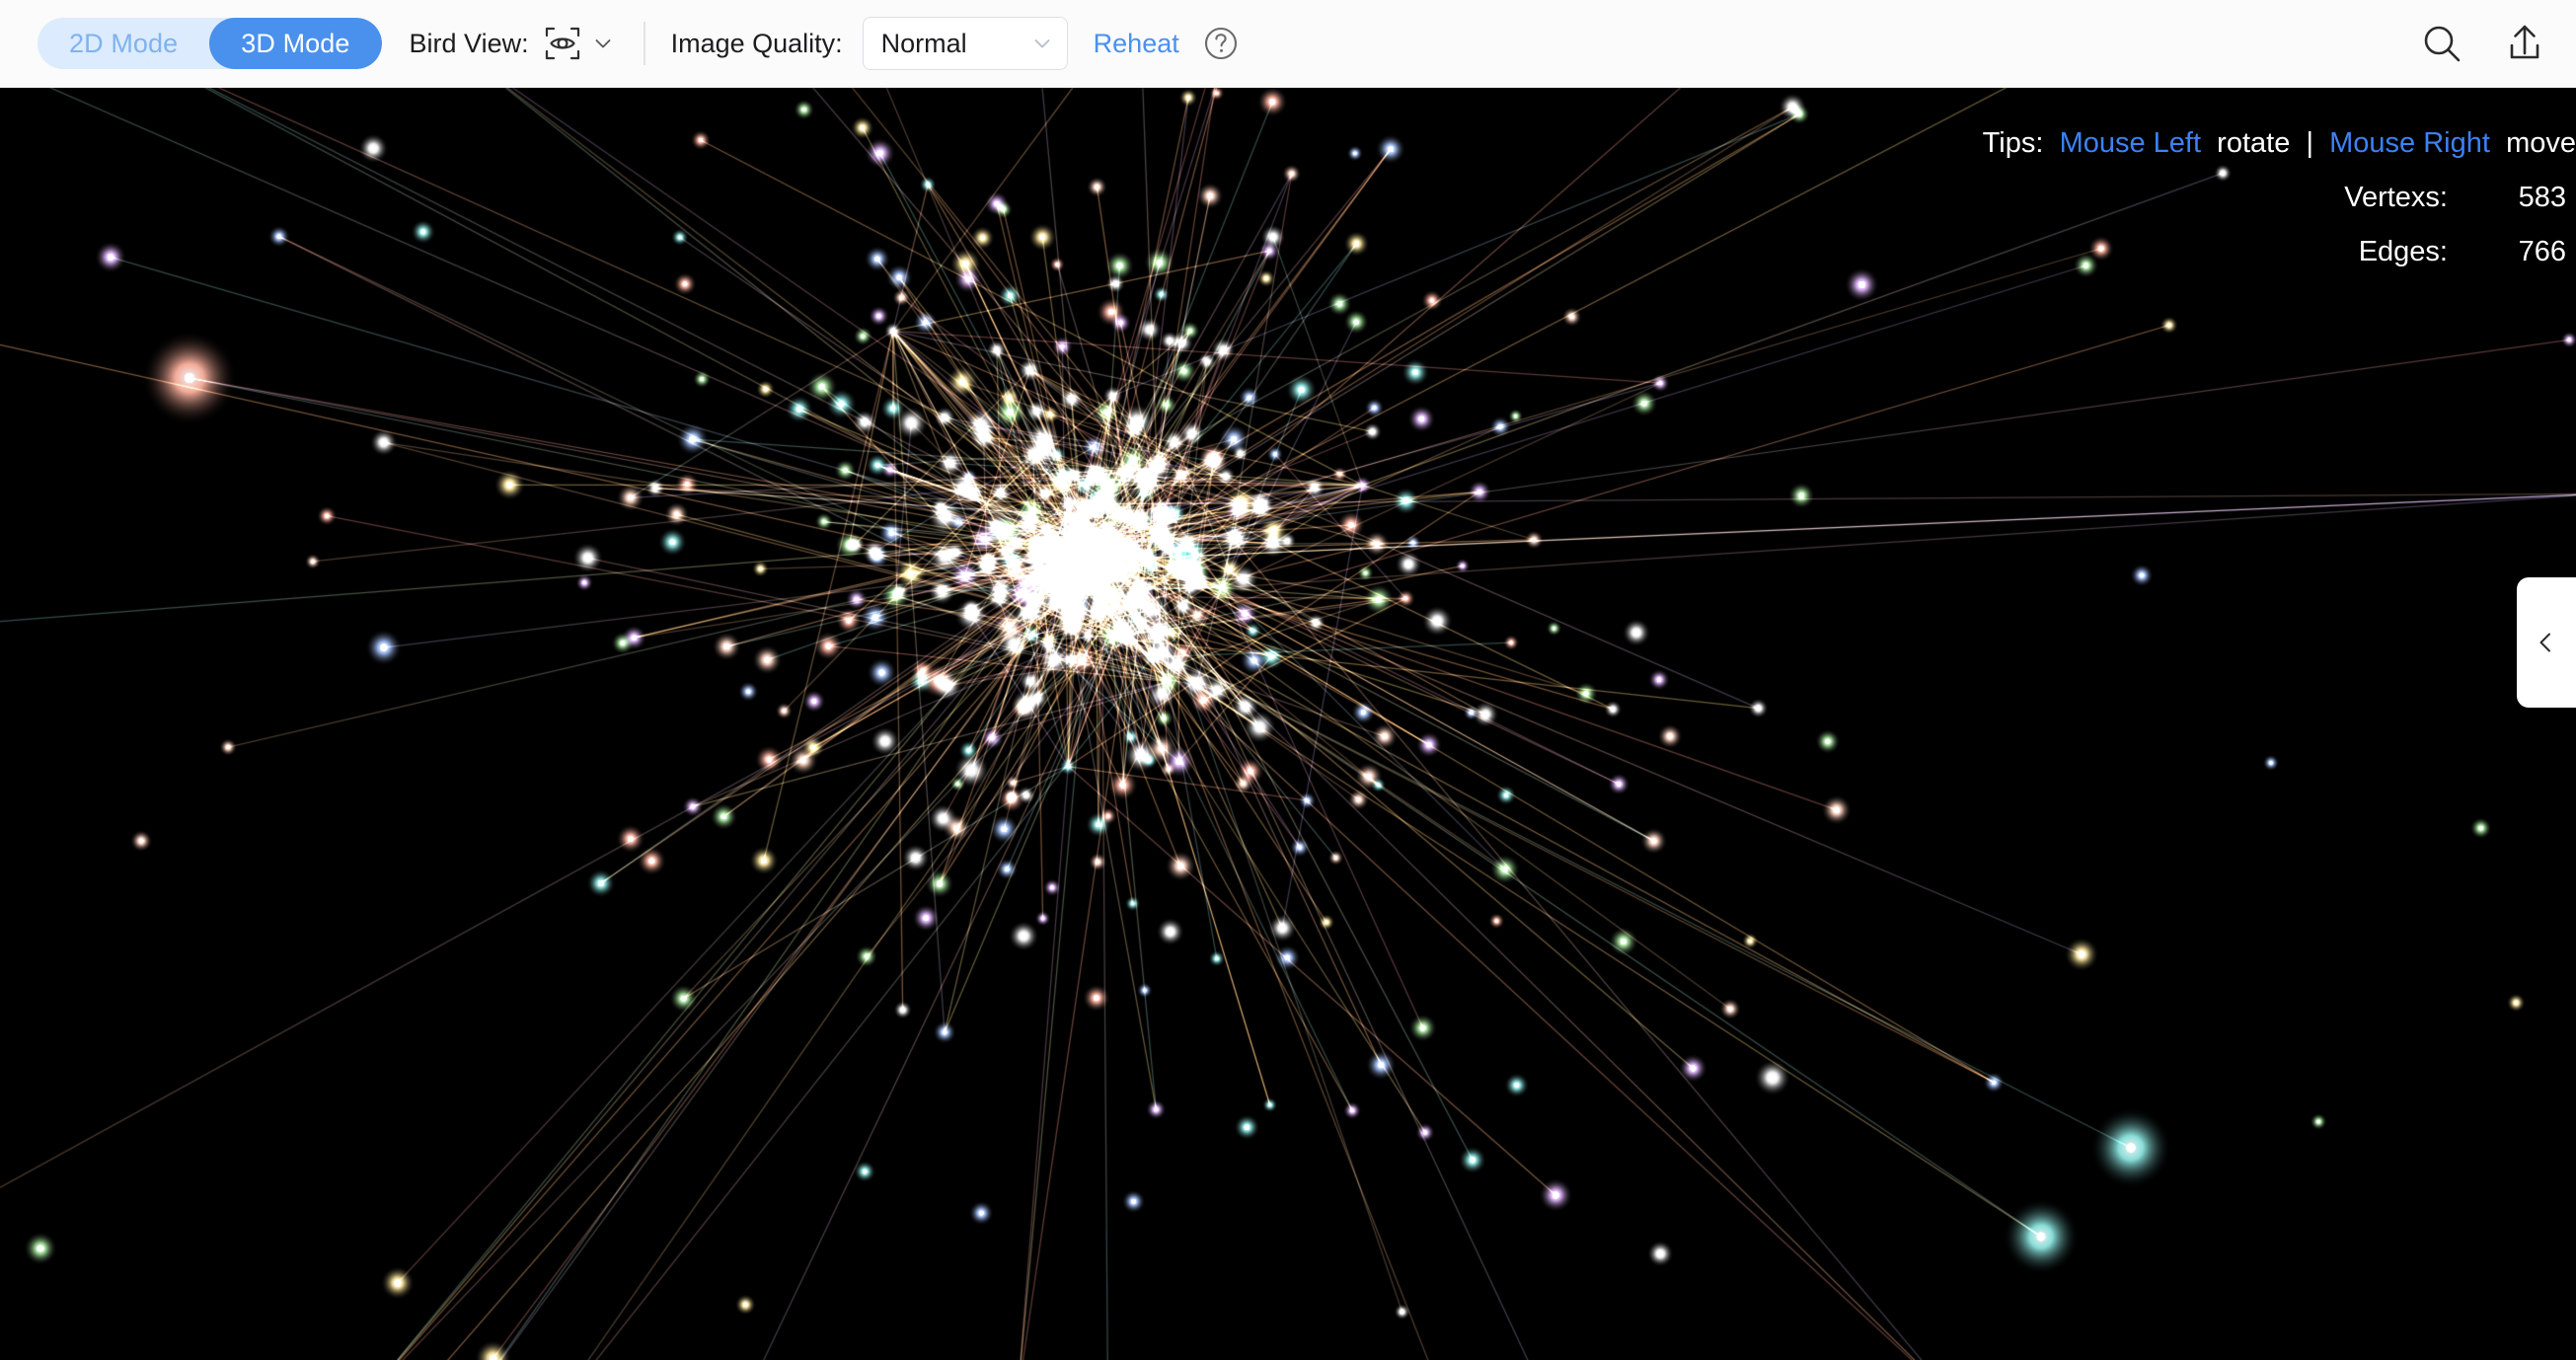 The image size is (2576, 1360). I want to click on view-mode-segmented-control: 2D Mode 3D Mode, so click(210, 43).